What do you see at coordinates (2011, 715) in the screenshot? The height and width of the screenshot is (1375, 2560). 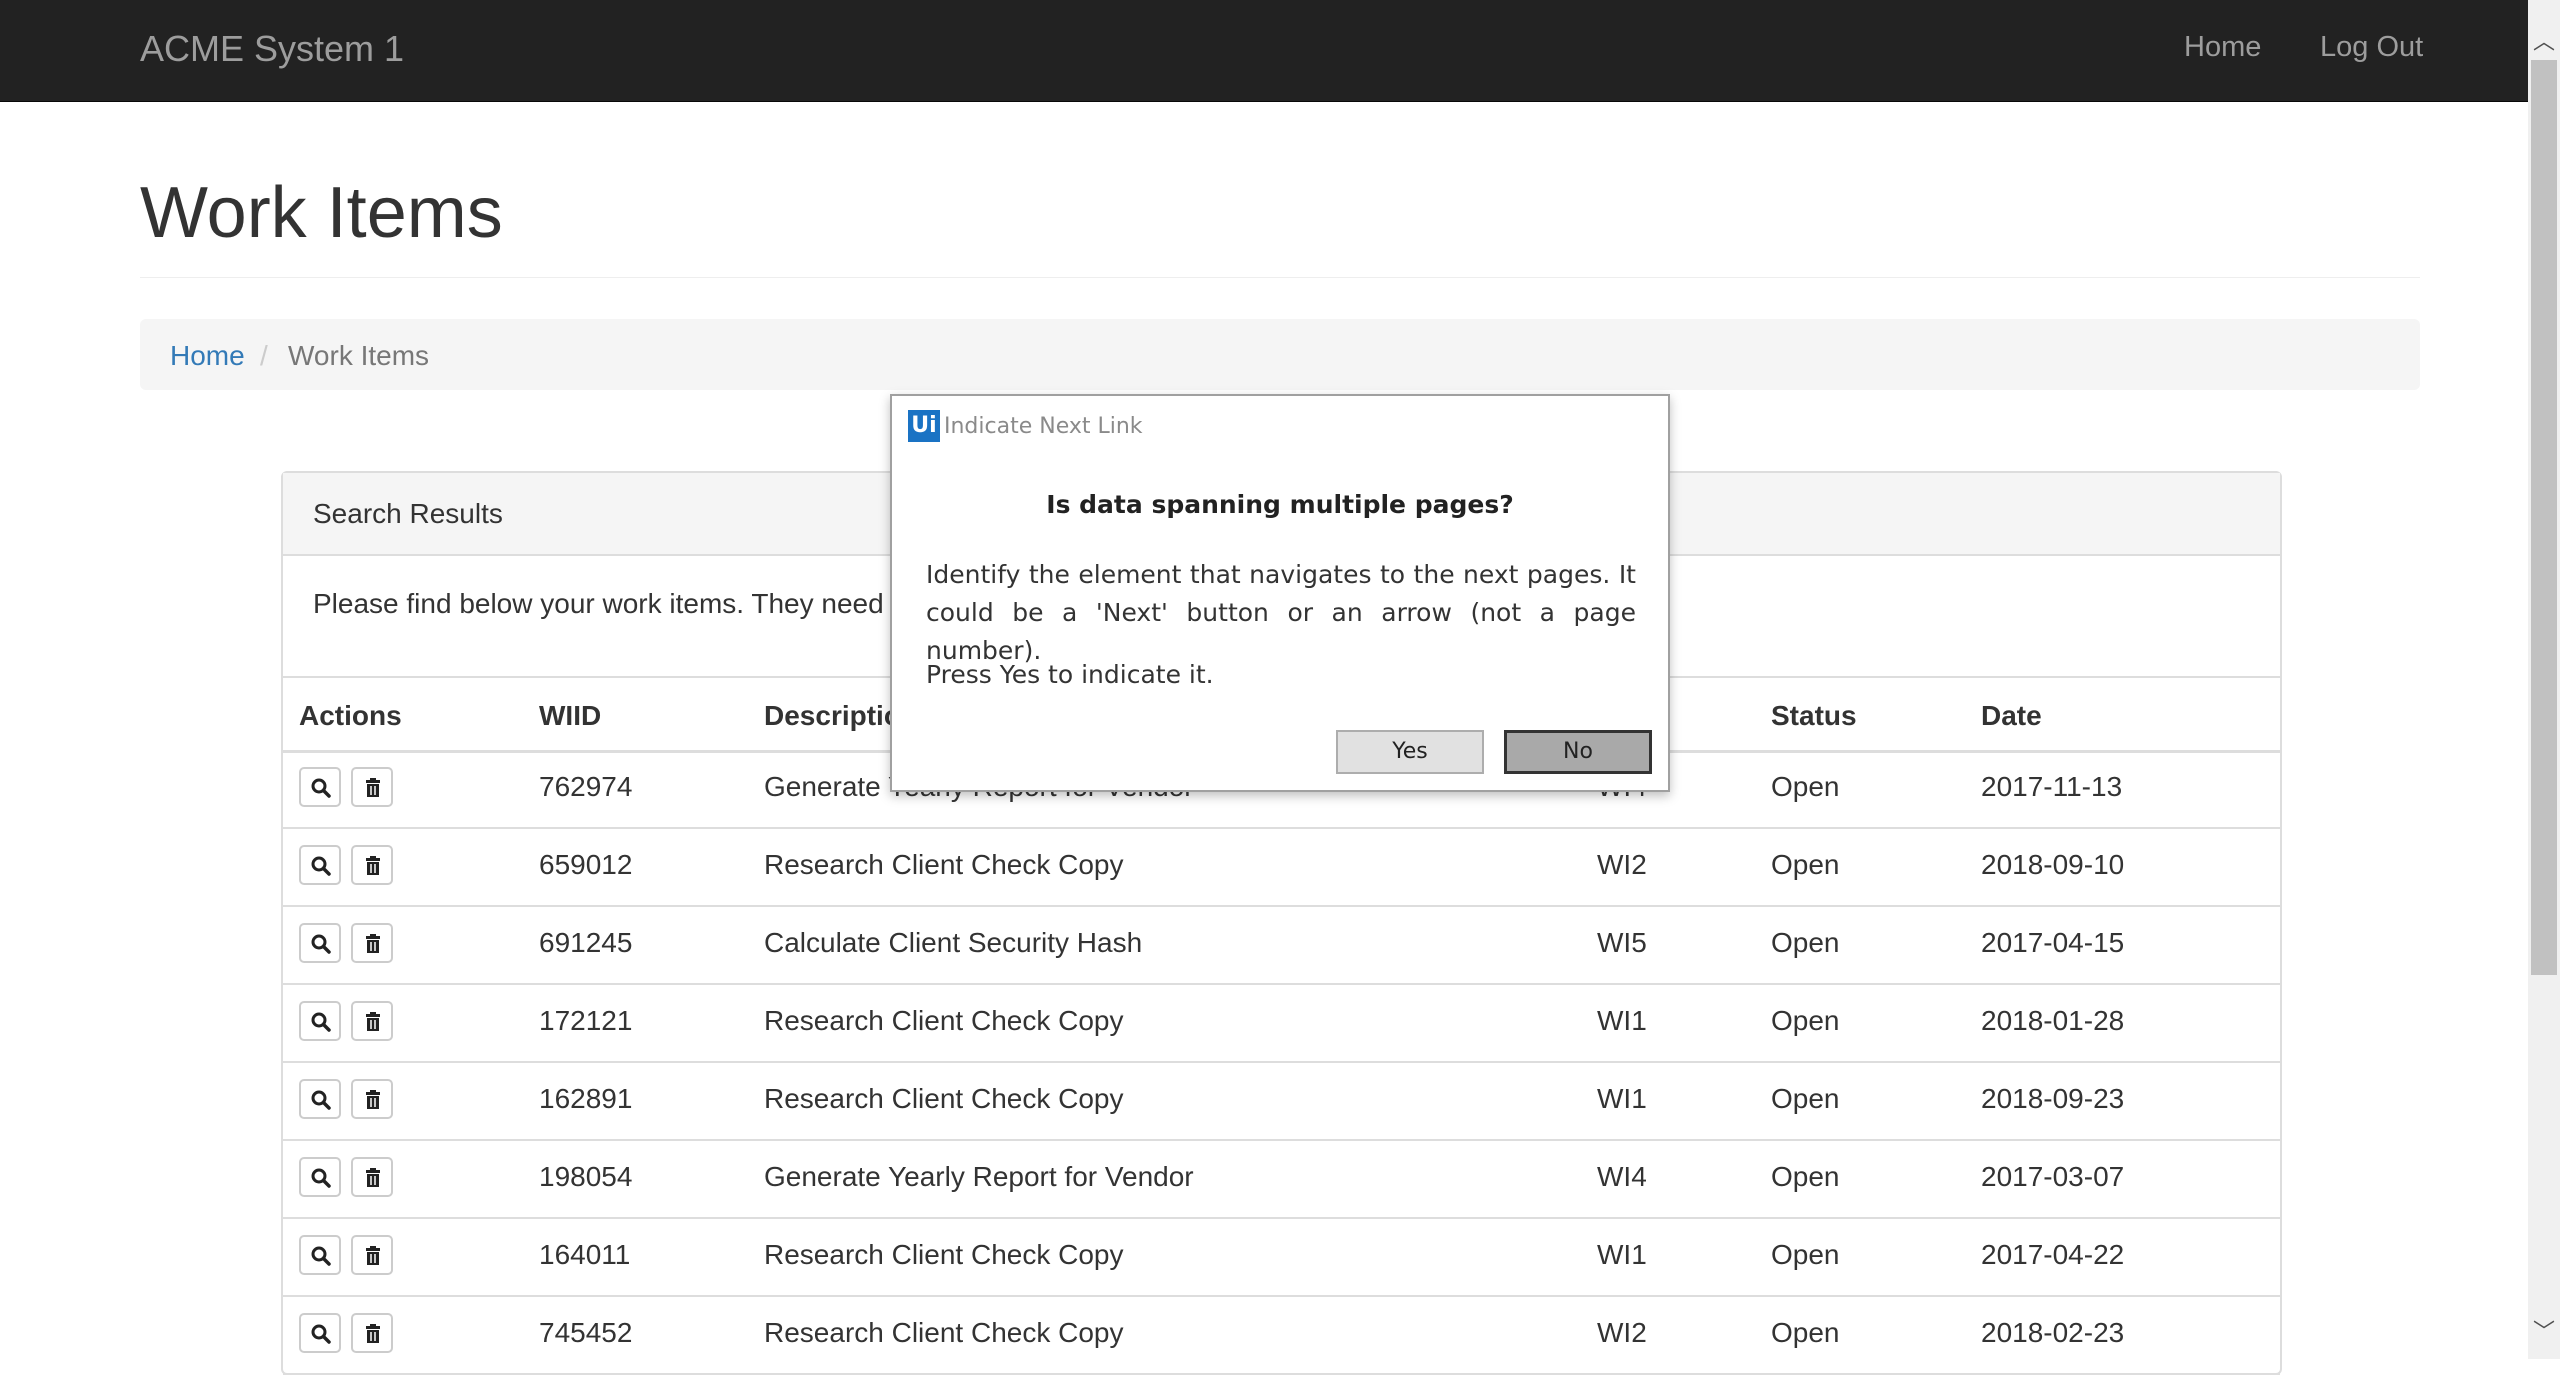 I see `header-date: Date` at bounding box center [2011, 715].